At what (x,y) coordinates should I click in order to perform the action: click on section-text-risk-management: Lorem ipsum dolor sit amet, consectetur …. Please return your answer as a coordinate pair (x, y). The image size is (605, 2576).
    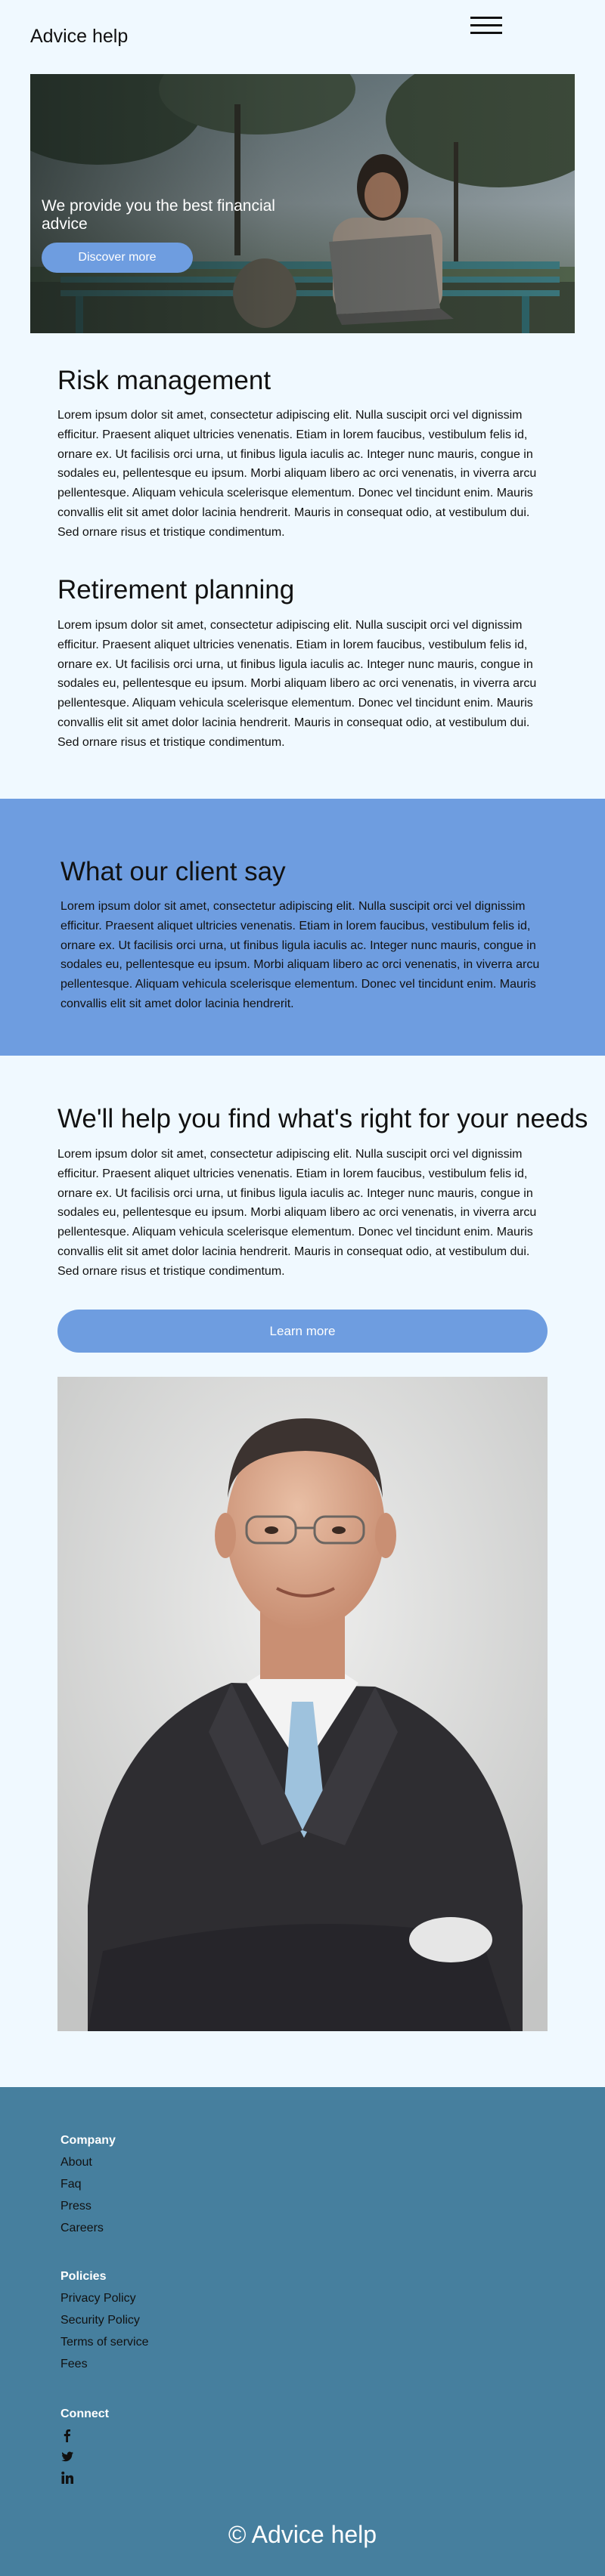
    Looking at the image, I should click on (297, 474).